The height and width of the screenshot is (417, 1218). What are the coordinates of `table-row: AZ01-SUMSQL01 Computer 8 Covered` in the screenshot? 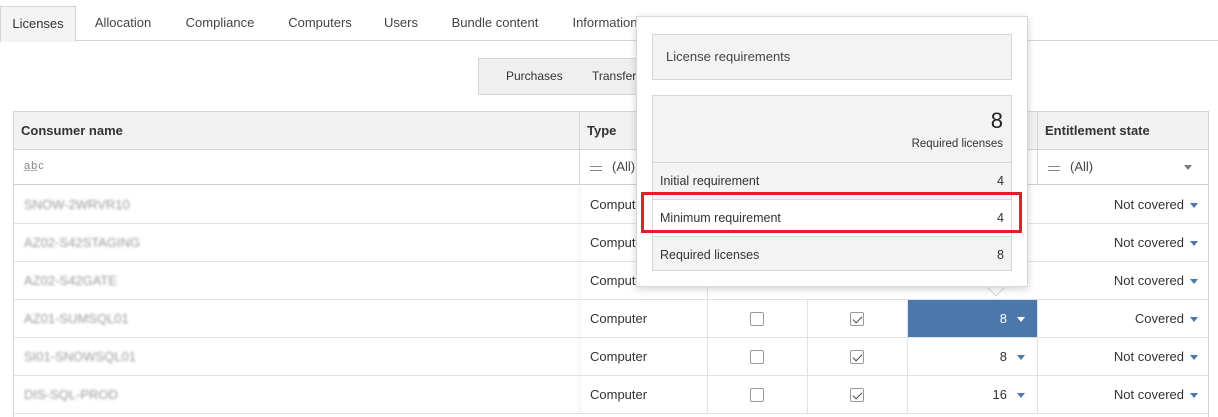 It's located at (611, 319).